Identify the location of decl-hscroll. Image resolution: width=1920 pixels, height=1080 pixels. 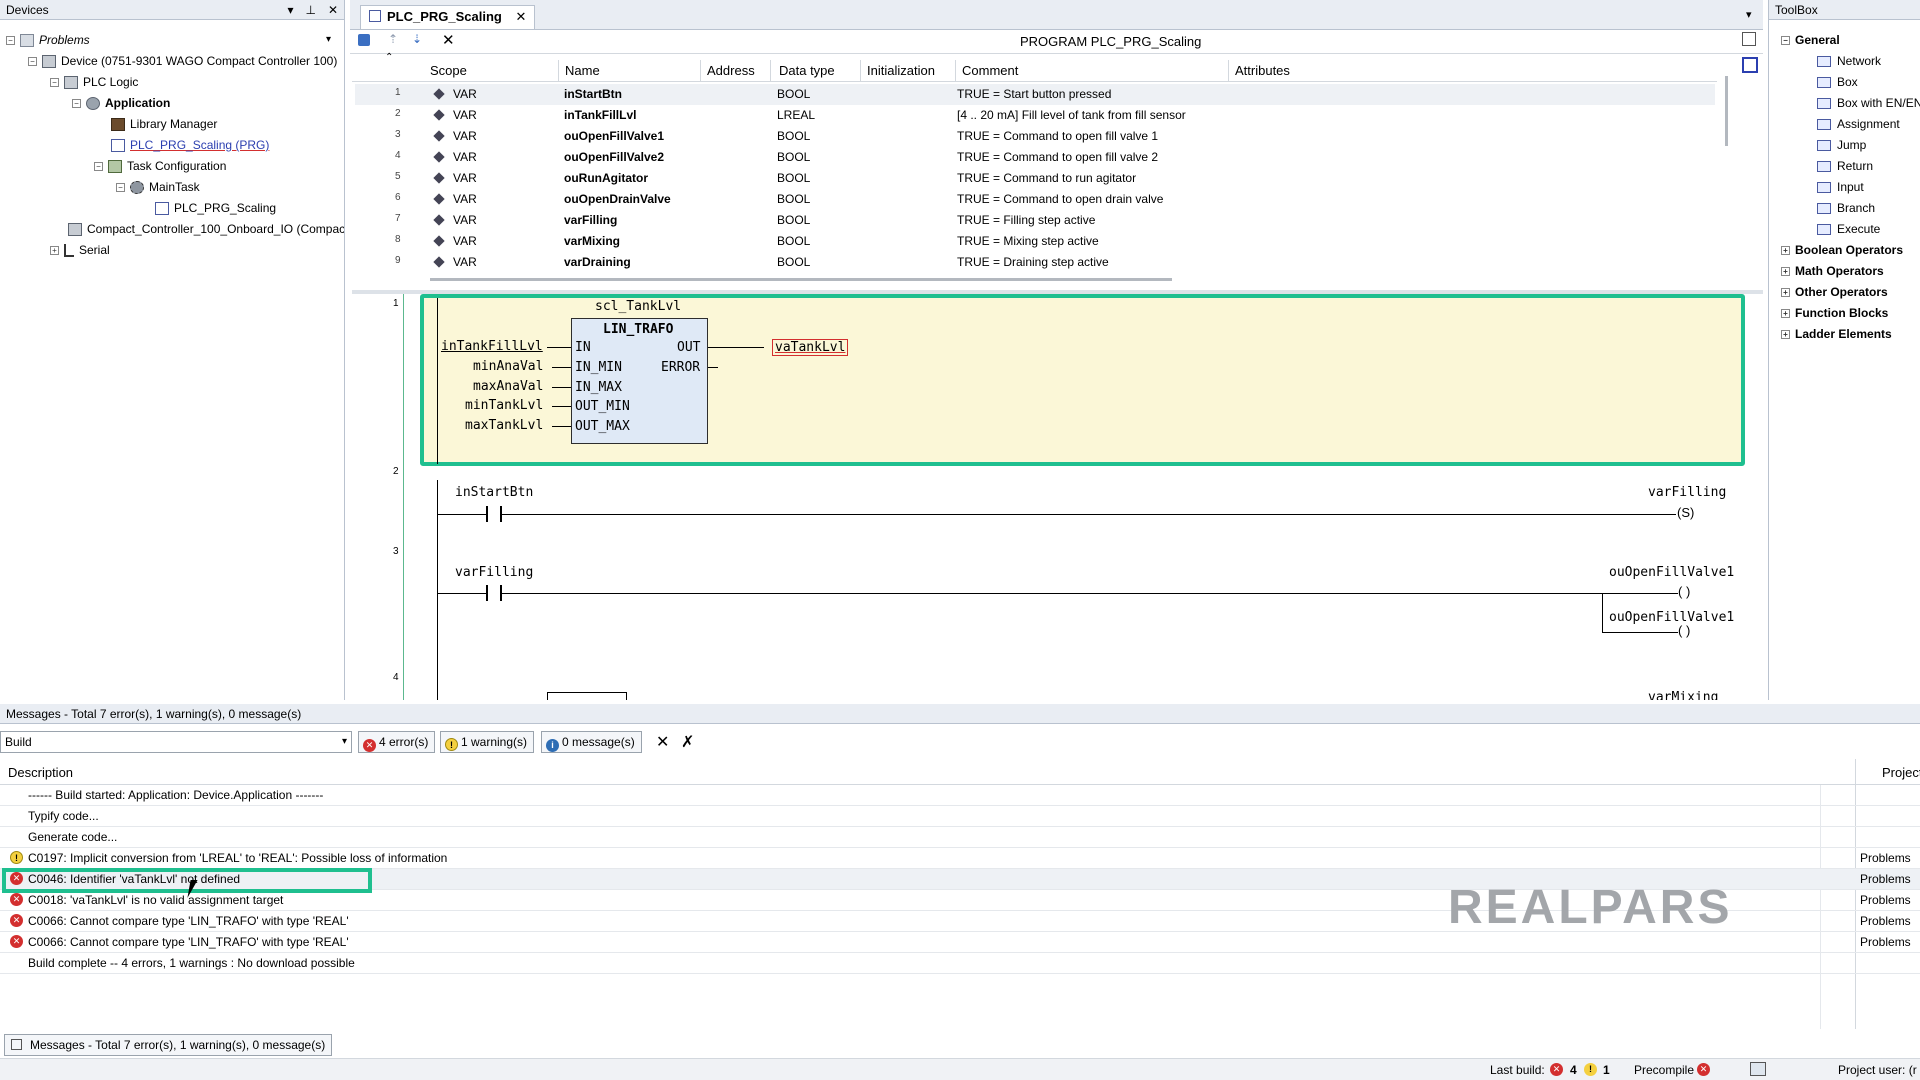
(801, 279).